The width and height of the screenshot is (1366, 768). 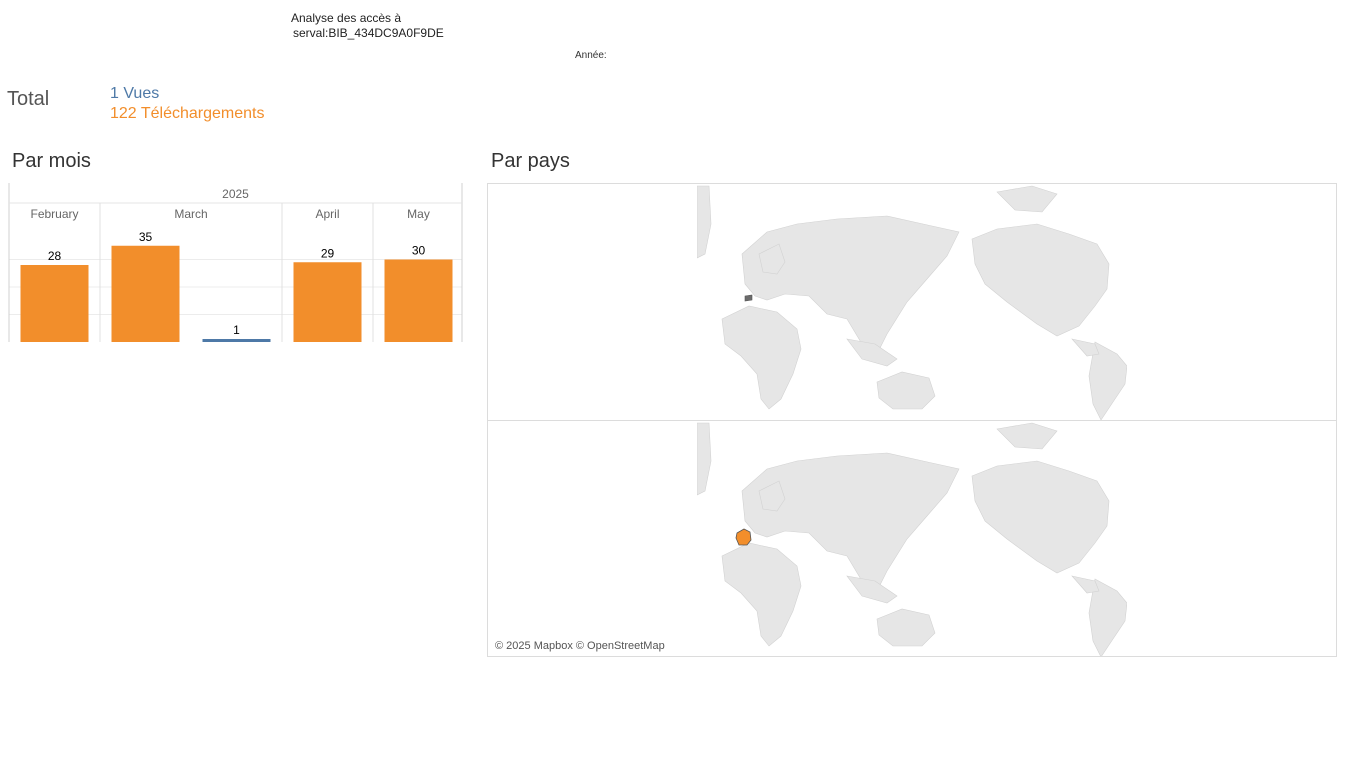 I want to click on data-label: 30, so click(x=419, y=251).